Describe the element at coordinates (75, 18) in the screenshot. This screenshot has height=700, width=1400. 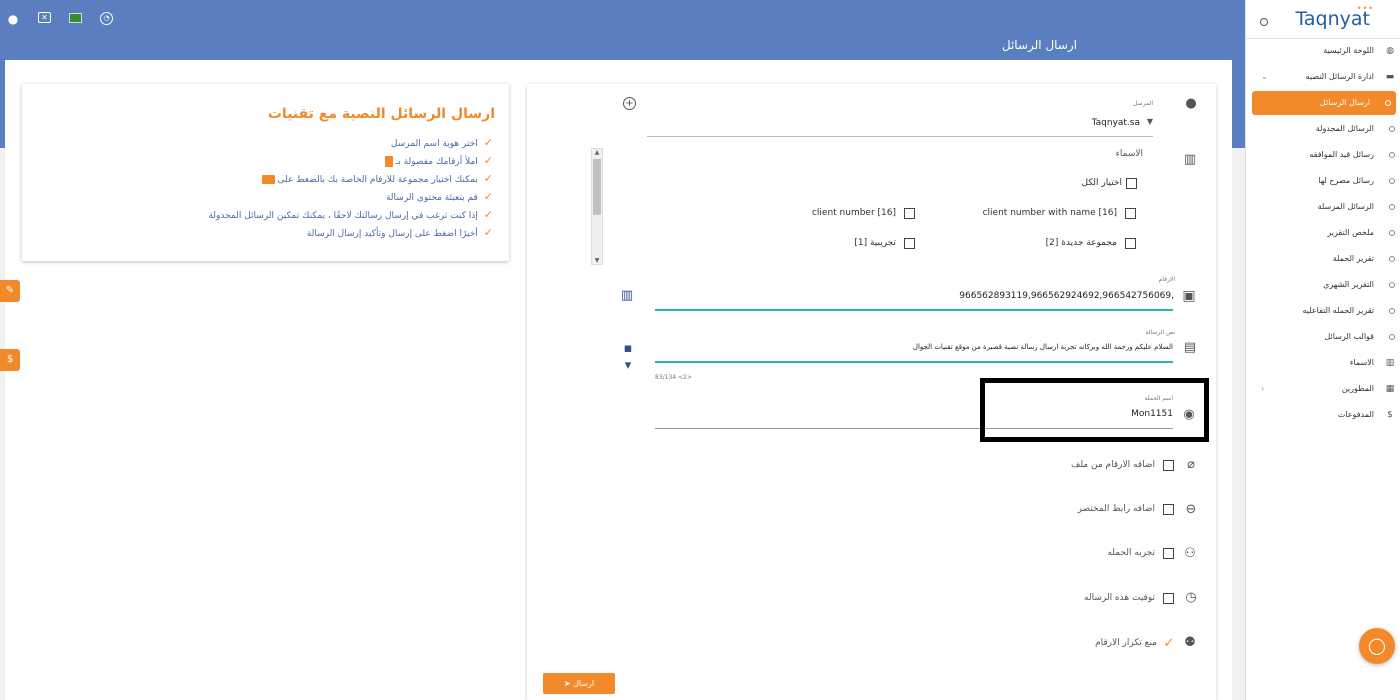
I see `saudi-flag-icon` at that location.